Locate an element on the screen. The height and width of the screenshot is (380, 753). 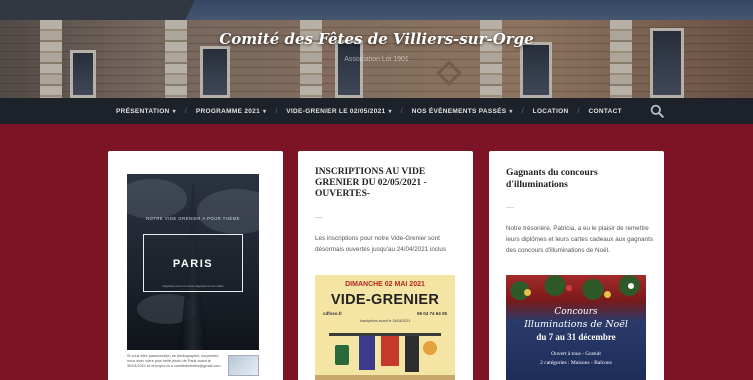
flyer-item-dress is located at coordinates (390, 351).